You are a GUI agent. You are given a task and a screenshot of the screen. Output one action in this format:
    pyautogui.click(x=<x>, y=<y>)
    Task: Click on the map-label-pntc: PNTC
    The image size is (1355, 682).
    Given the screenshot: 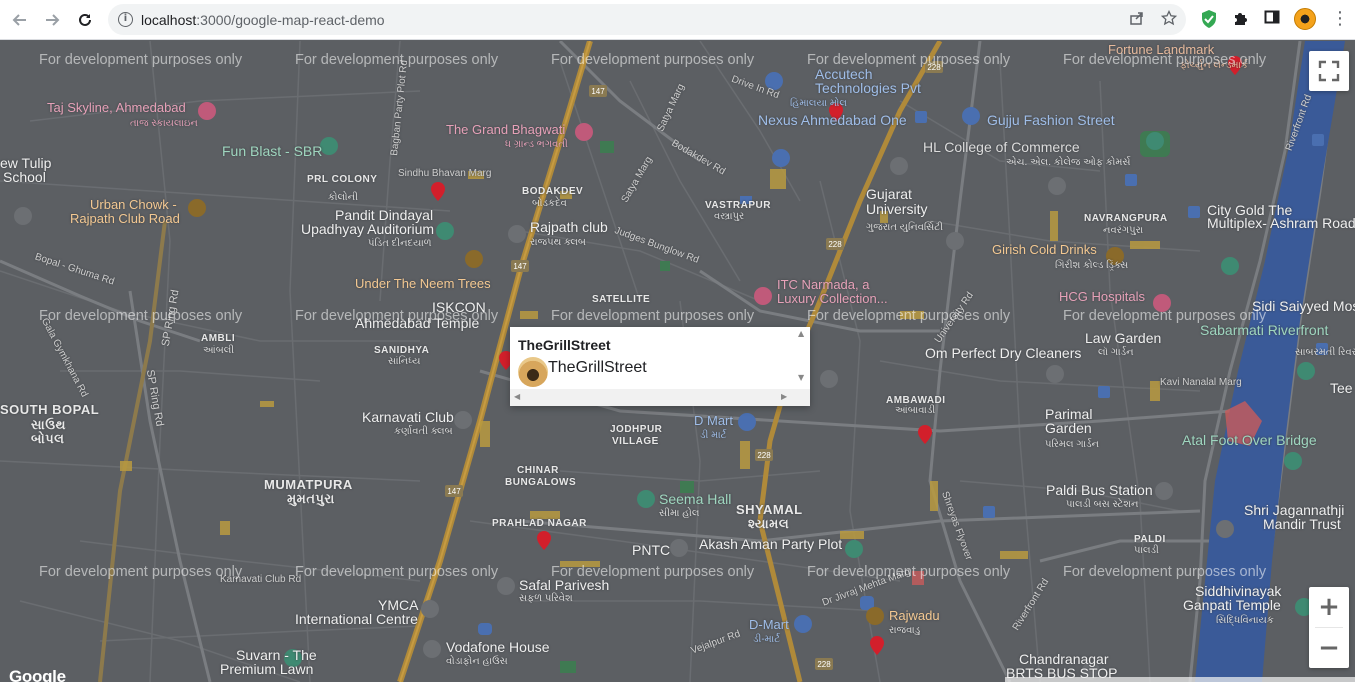 What is the action you would take?
    pyautogui.click(x=651, y=550)
    